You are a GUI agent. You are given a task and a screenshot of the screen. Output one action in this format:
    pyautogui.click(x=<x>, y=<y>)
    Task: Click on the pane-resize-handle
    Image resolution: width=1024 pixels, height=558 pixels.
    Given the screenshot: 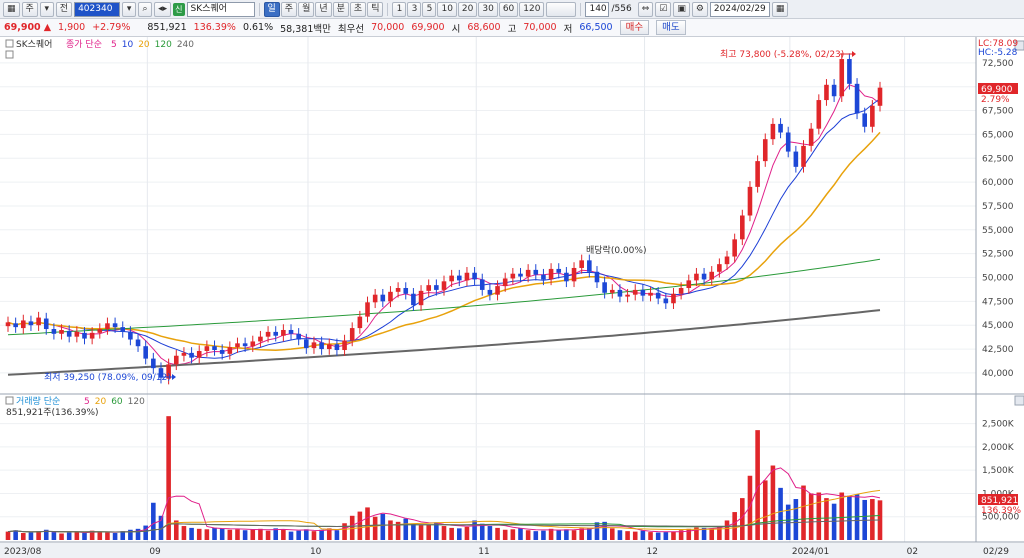 What is the action you would take?
    pyautogui.click(x=1019, y=400)
    